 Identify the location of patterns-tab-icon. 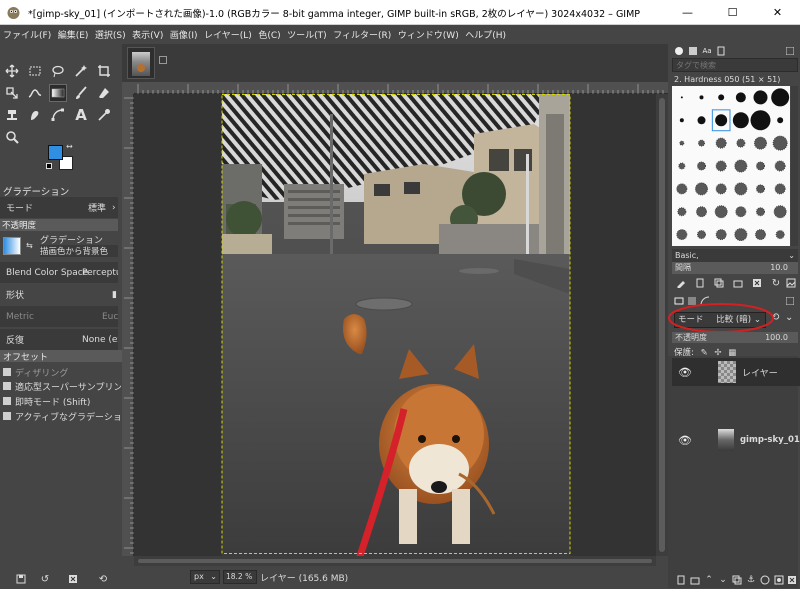
(693, 51).